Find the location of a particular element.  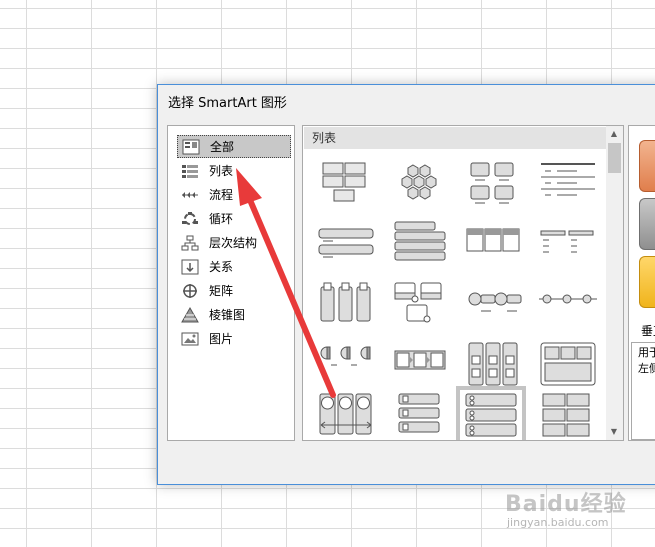

preview-panel: 垂直 用于 左侧 is located at coordinates (641, 283).